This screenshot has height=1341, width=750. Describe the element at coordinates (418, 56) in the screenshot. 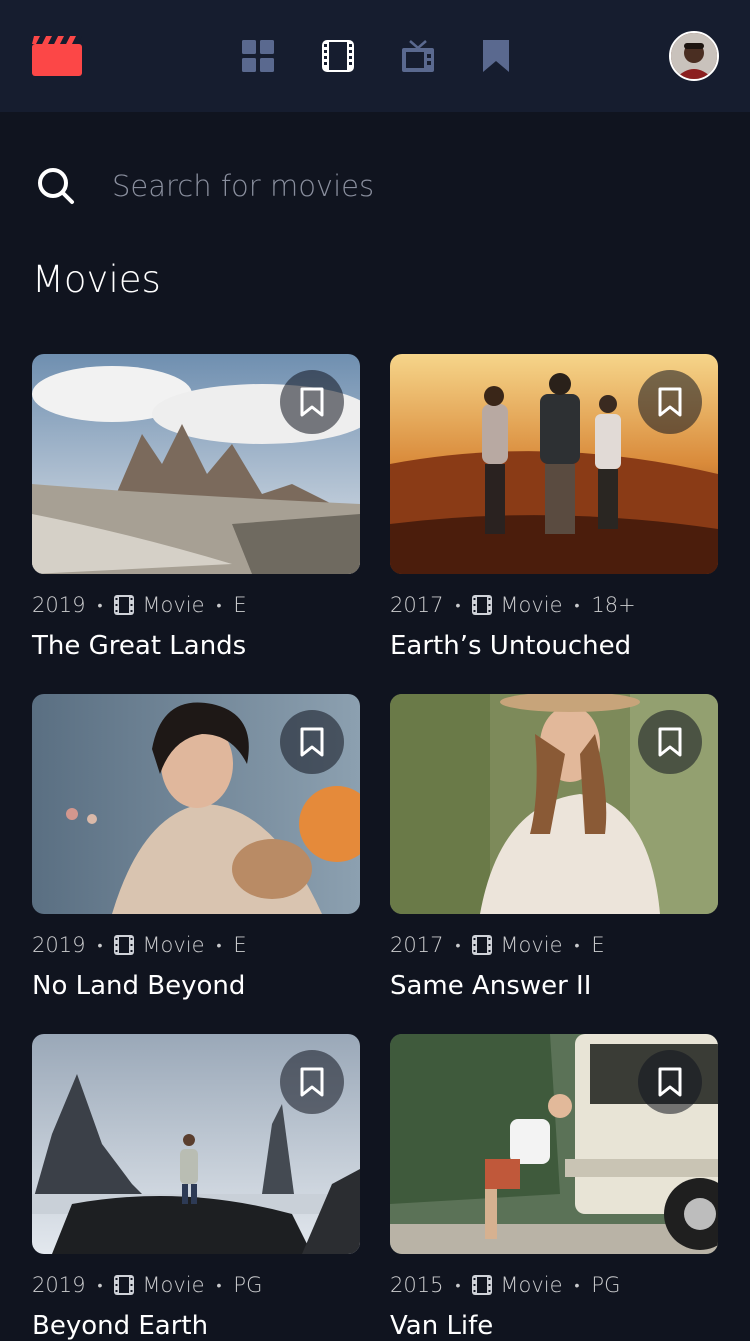

I see `nav-tv-series-icon` at that location.